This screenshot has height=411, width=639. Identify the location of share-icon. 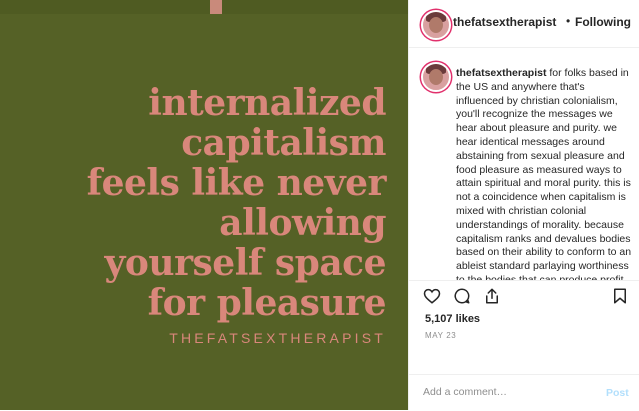
(492, 296).